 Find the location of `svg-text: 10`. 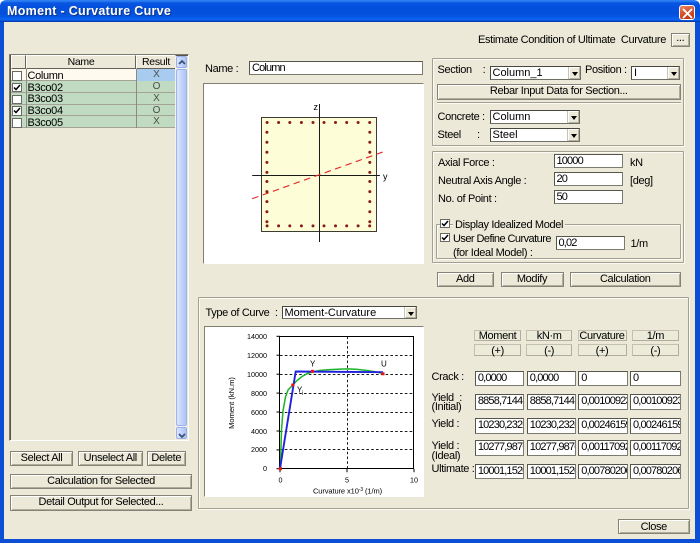

svg-text: 10 is located at coordinates (414, 480).